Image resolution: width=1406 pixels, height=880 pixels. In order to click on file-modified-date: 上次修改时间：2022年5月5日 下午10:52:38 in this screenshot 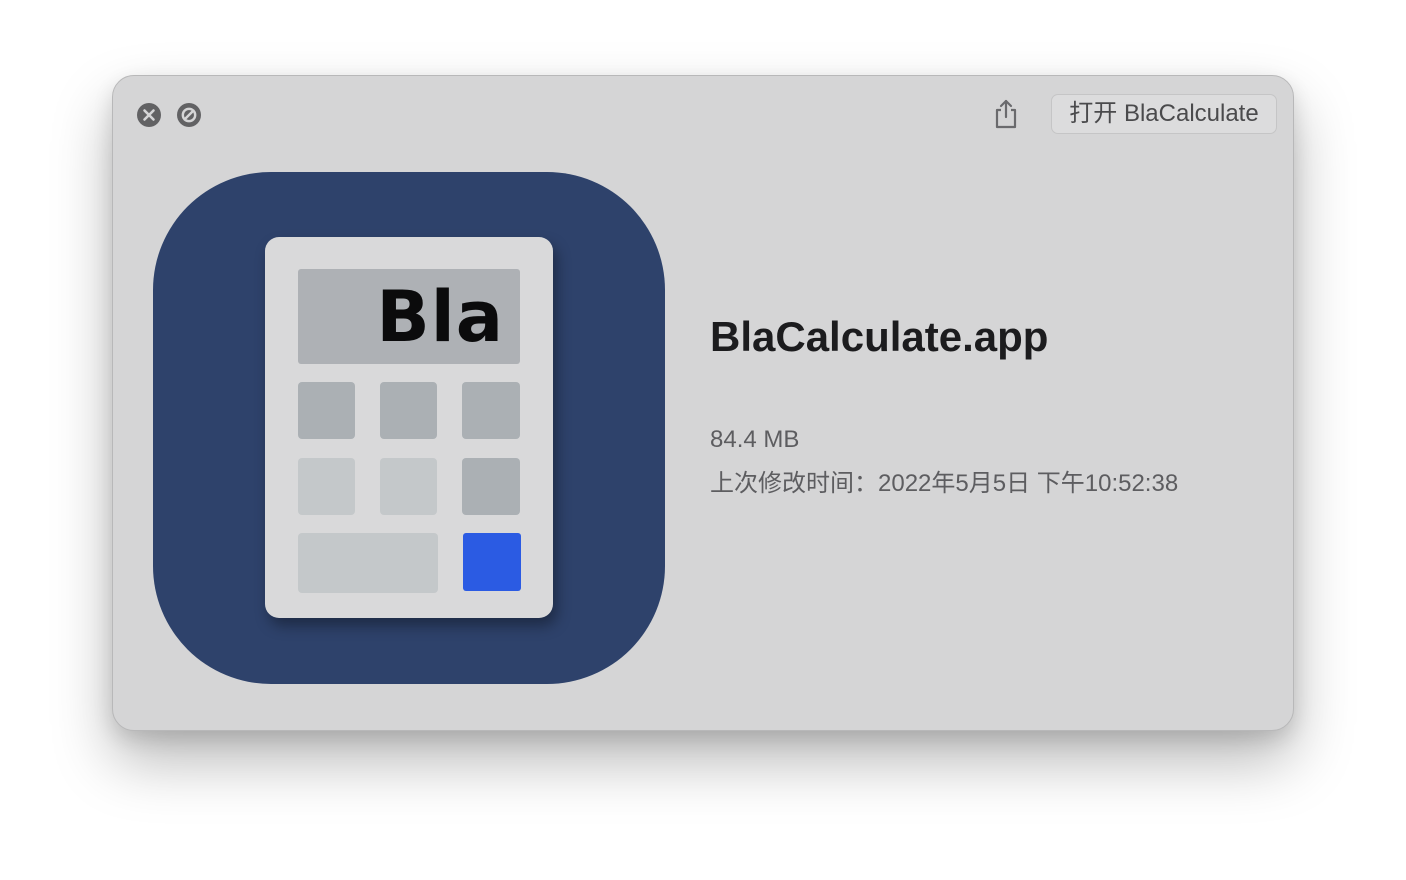, I will do `click(944, 483)`.